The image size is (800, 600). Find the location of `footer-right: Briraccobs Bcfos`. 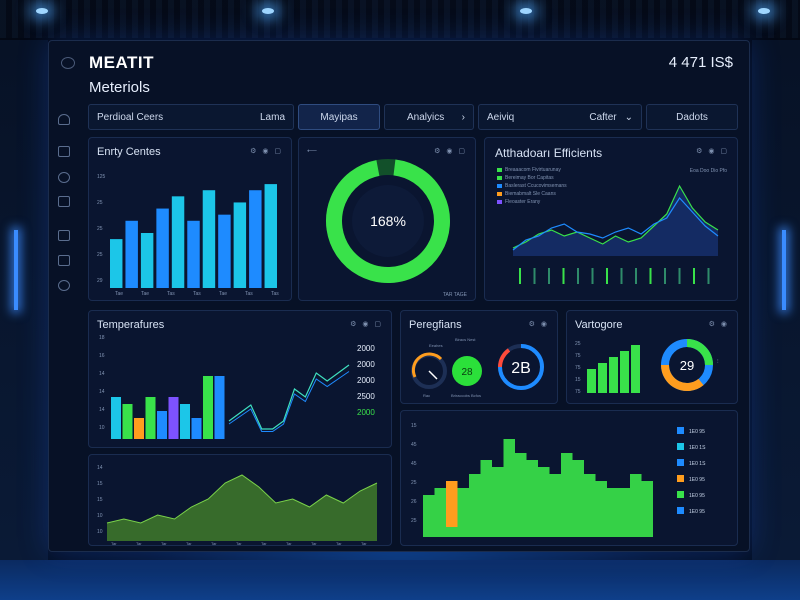

footer-right: Briraccobs Bcfos is located at coordinates (466, 395).